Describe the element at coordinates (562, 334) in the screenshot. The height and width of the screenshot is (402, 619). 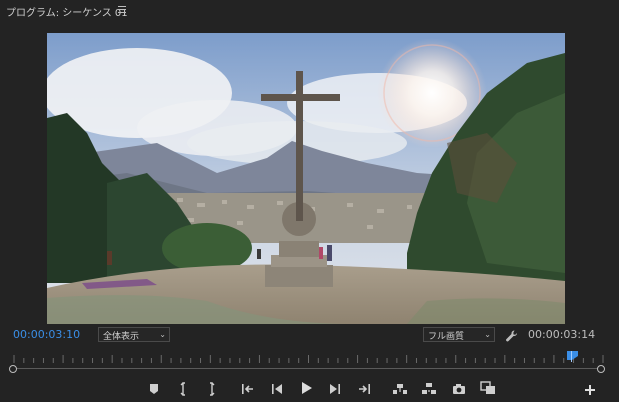
I see `duration-timecode: 00:00:03:14` at that location.